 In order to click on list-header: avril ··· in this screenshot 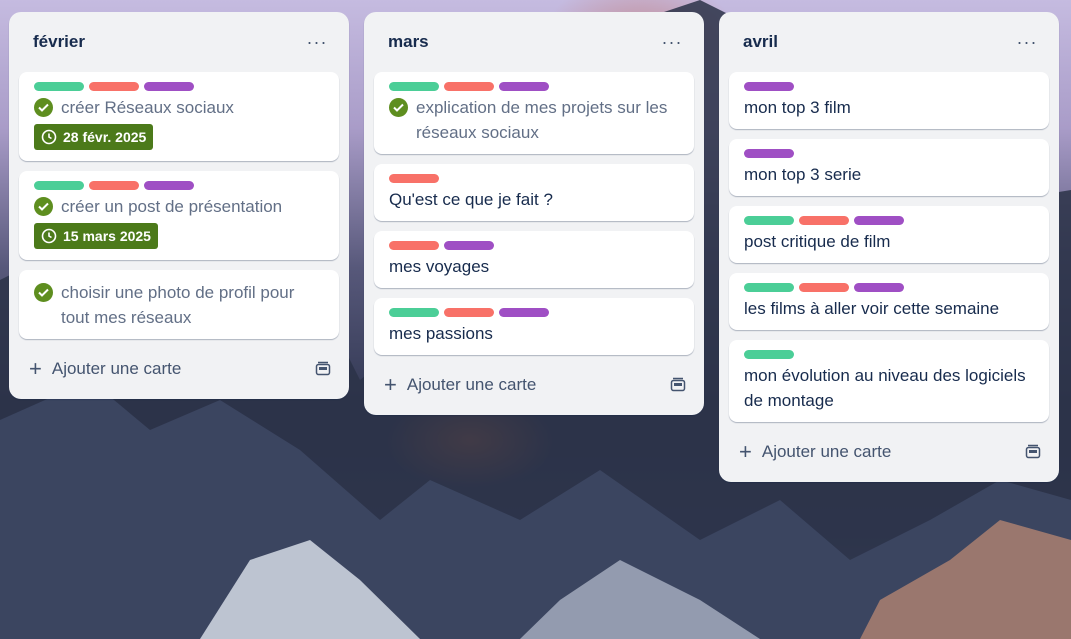, I will do `click(889, 42)`.